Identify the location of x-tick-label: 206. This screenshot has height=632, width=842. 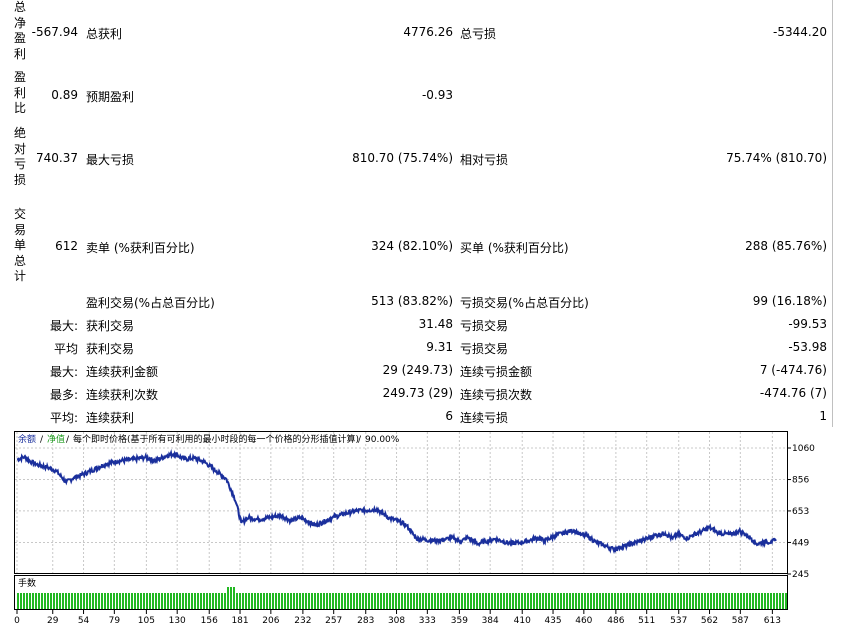
(270, 621).